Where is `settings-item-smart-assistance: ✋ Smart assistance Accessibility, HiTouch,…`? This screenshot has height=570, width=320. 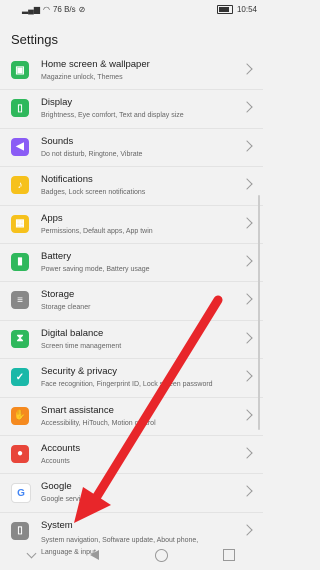
settings-item-smart-assistance: ✋ Smart assistance Accessibility, HiTouch,… is located at coordinates (131, 417).